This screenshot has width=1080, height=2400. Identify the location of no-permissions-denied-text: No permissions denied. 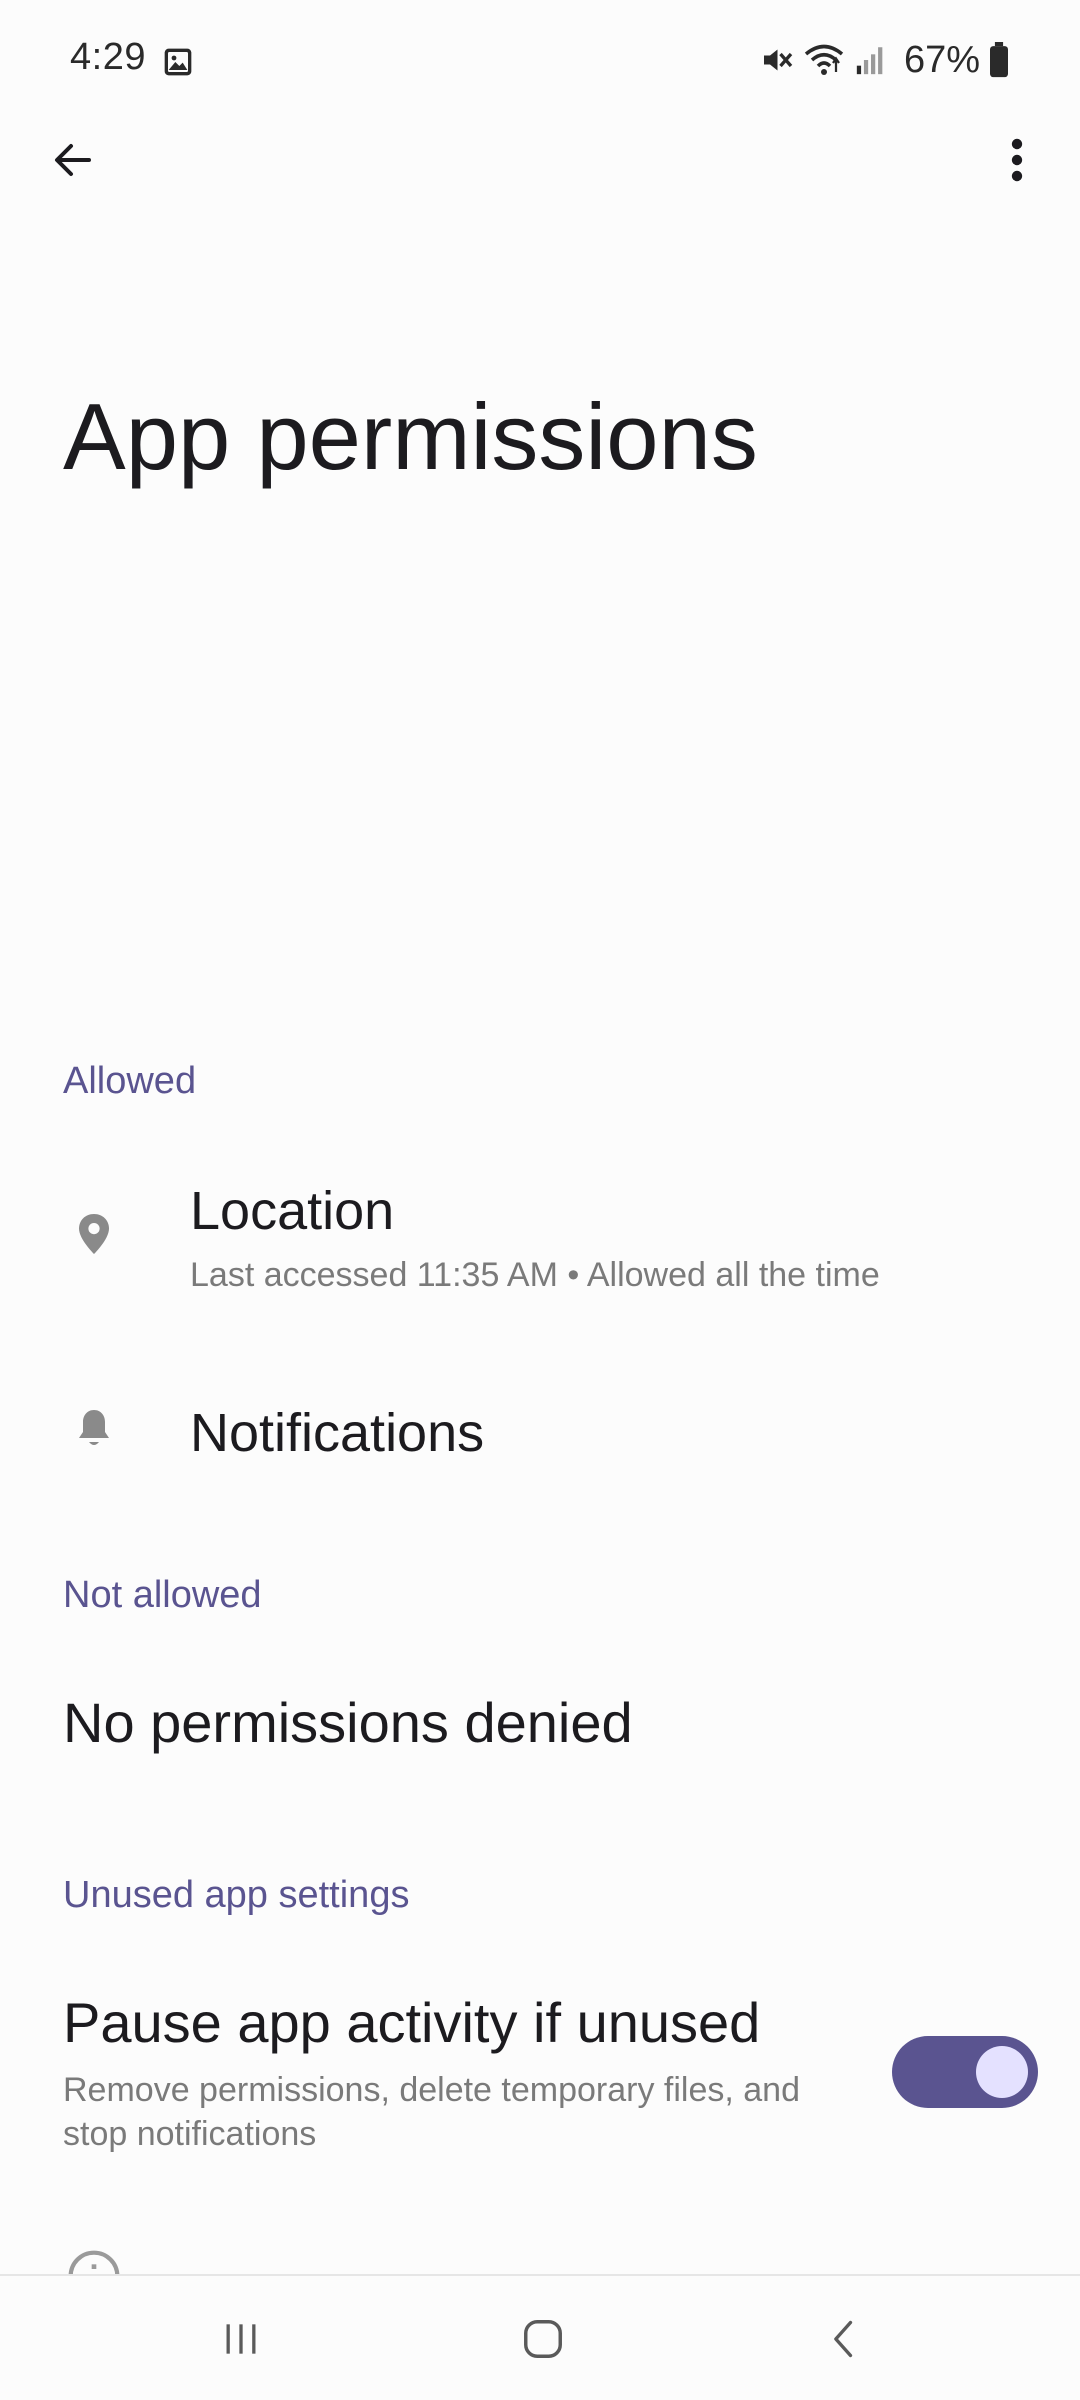
(348, 1722).